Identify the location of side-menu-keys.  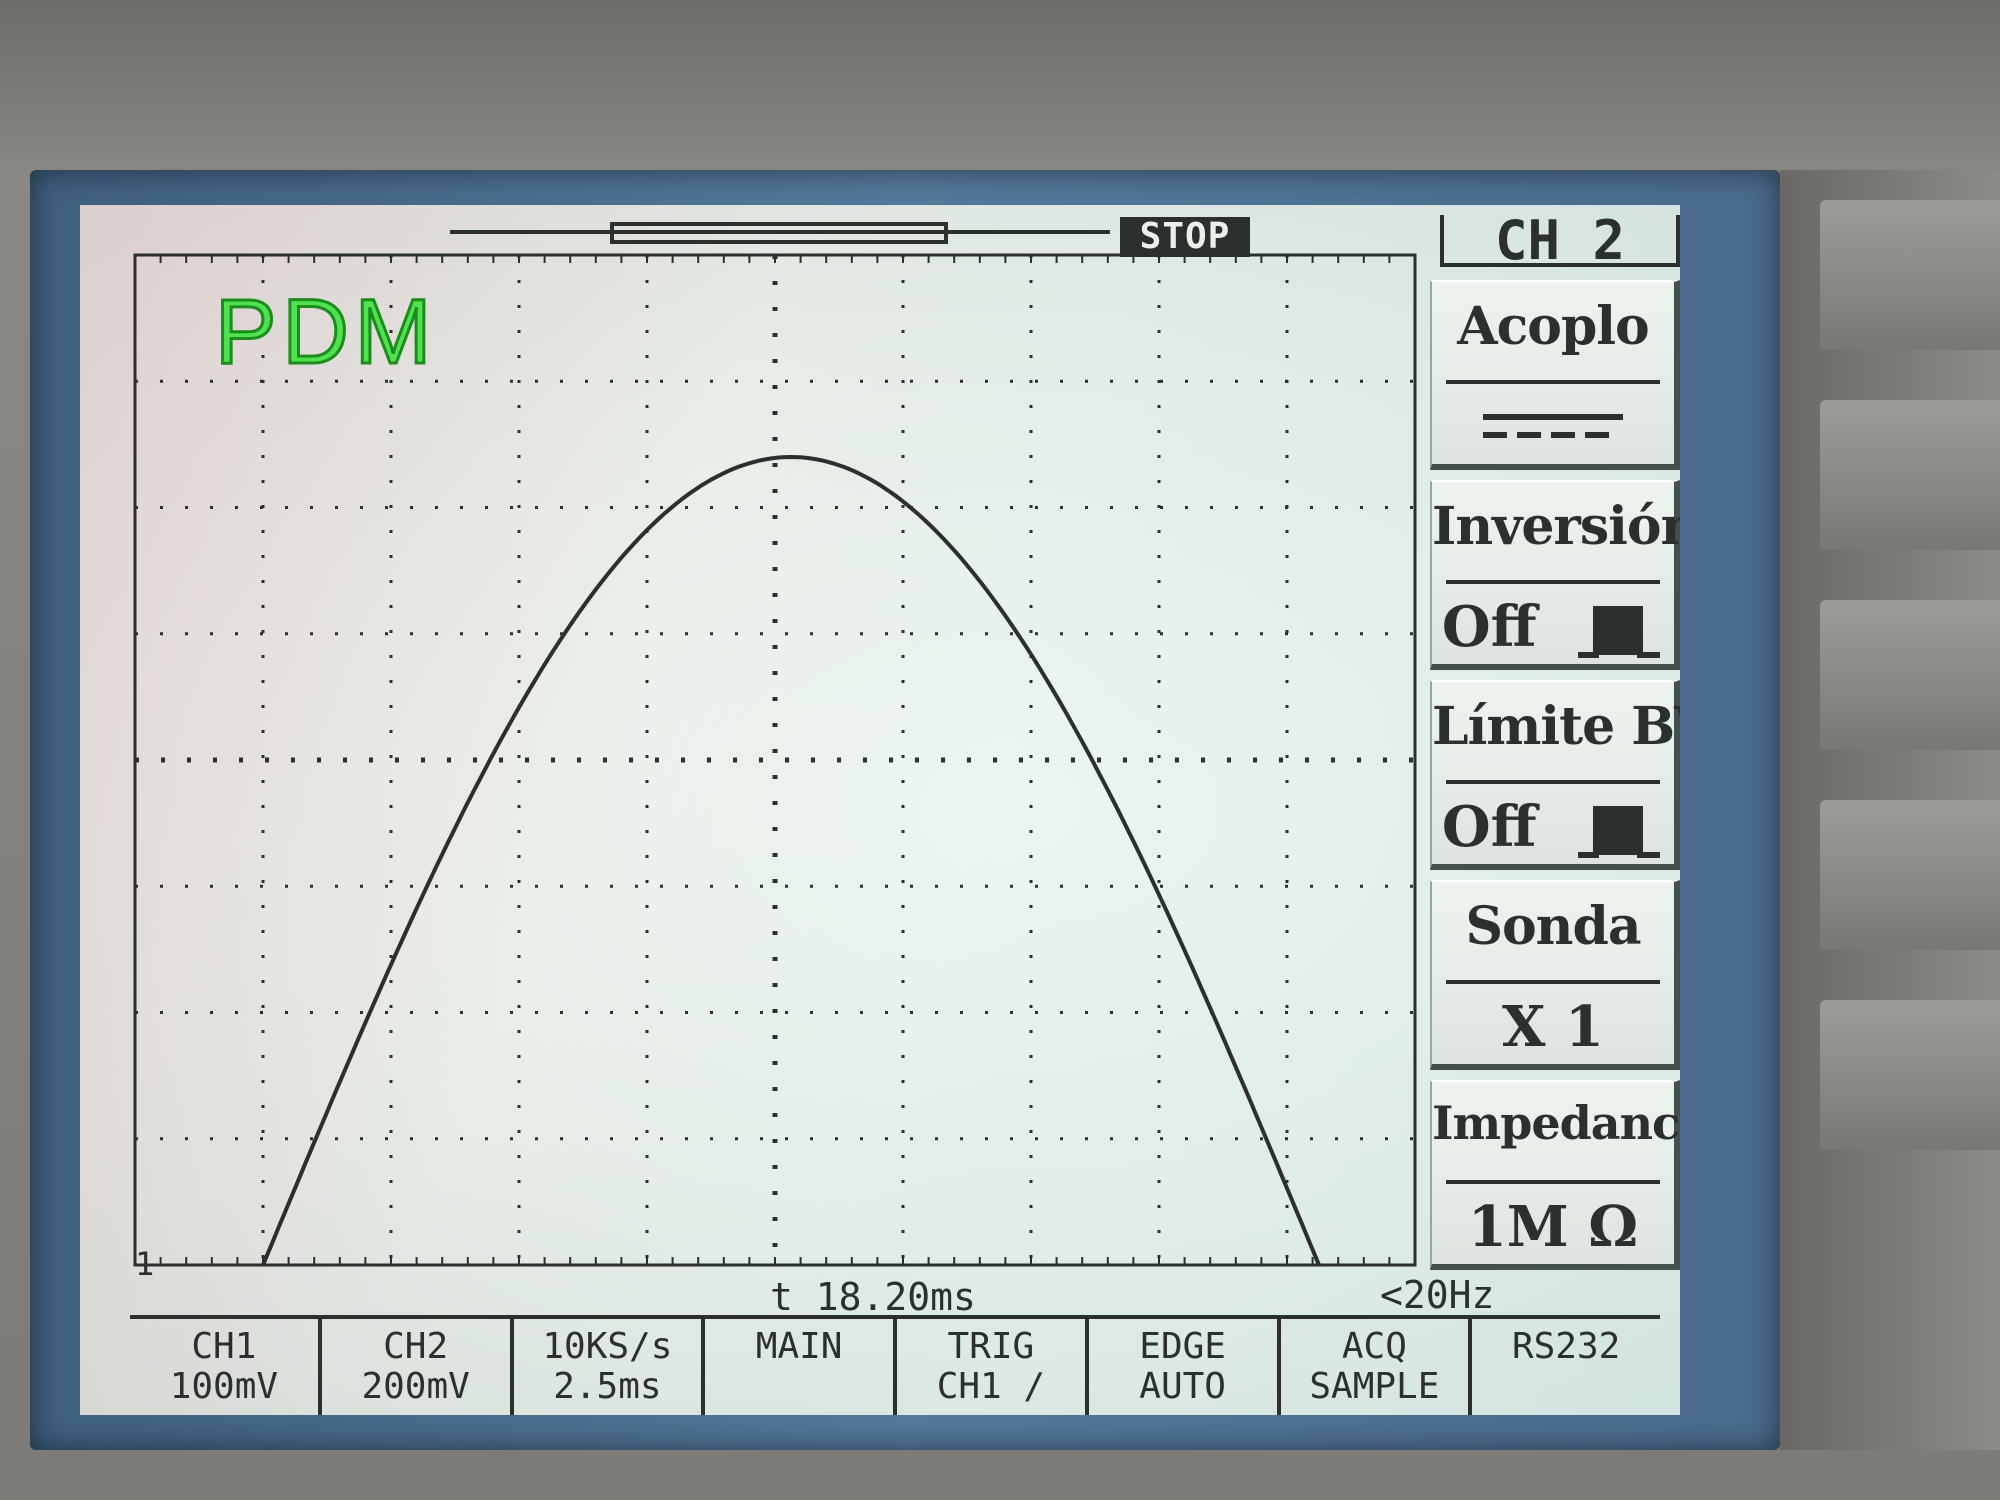
(1890, 810).